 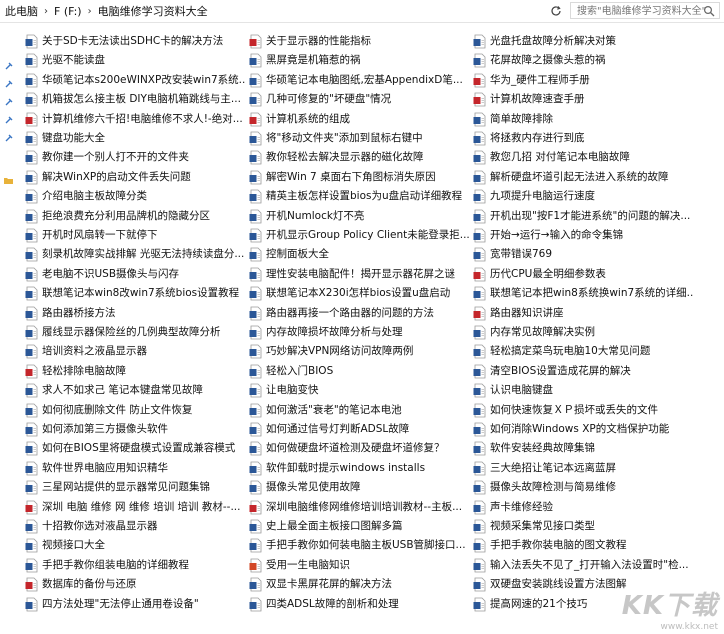 I want to click on file-item: 历代CPU最全明细参数表, so click(x=583, y=274).